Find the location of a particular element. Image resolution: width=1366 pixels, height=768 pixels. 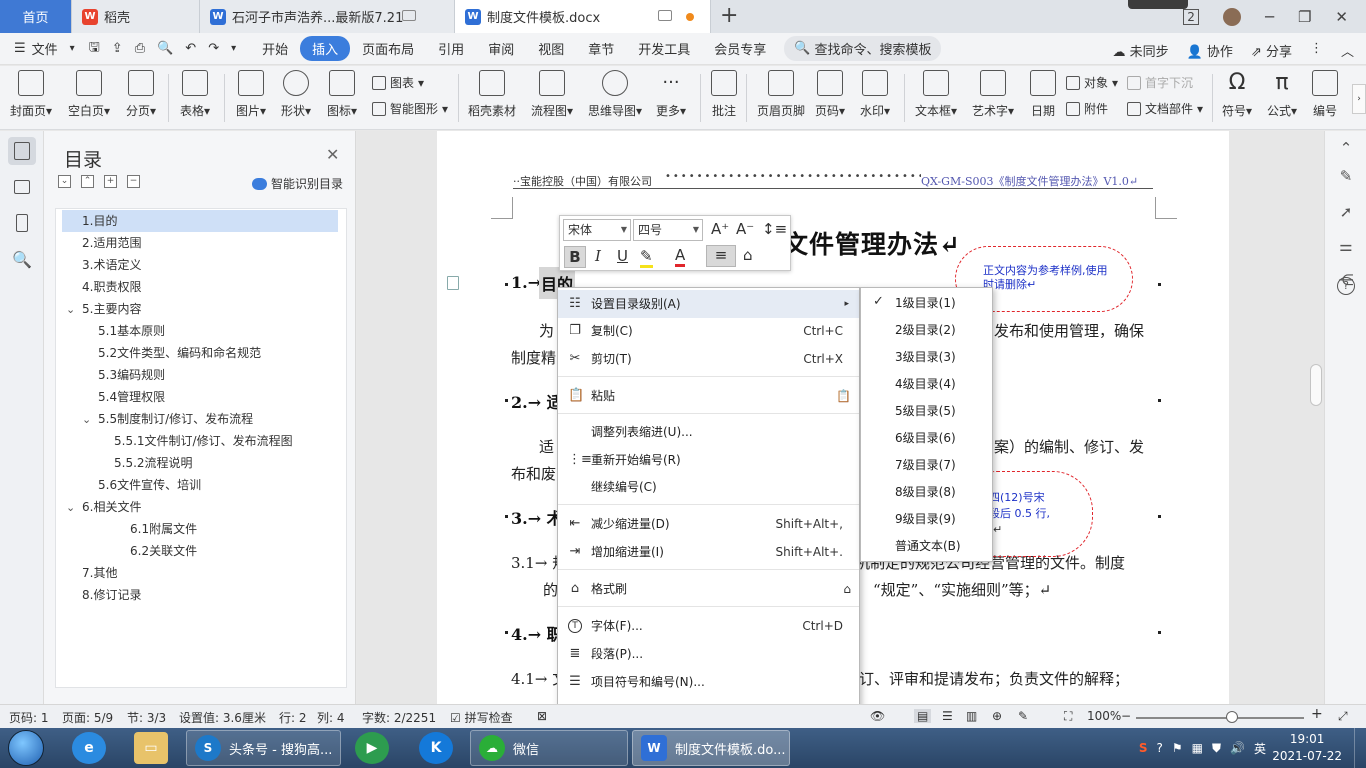

toc-item: 5.3编码规则 is located at coordinates (131, 375).